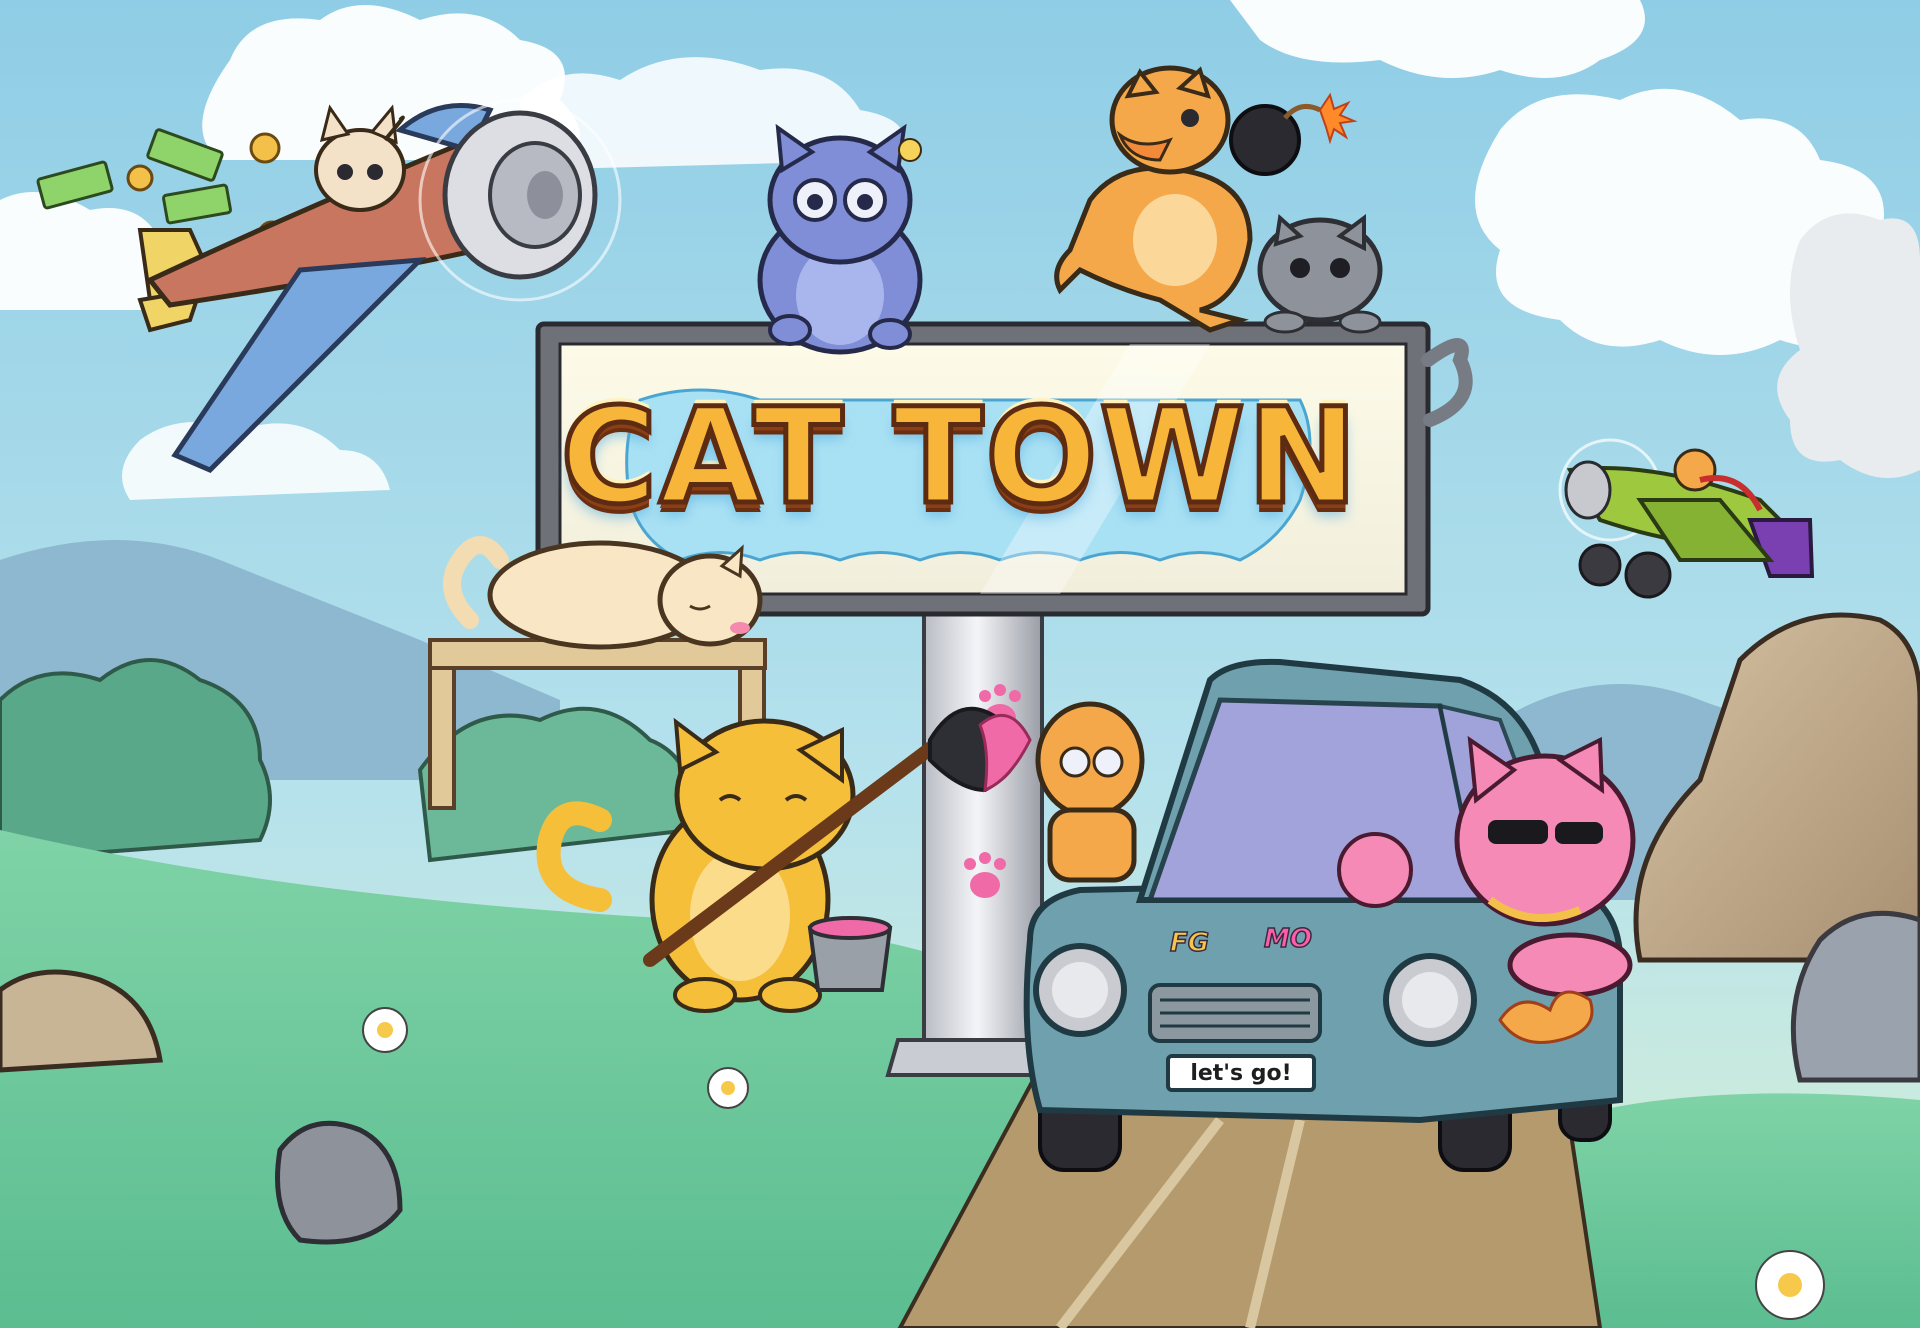 The width and height of the screenshot is (1920, 1328). Describe the element at coordinates (1518, 832) in the screenshot. I see `sunglasses-icon` at that location.